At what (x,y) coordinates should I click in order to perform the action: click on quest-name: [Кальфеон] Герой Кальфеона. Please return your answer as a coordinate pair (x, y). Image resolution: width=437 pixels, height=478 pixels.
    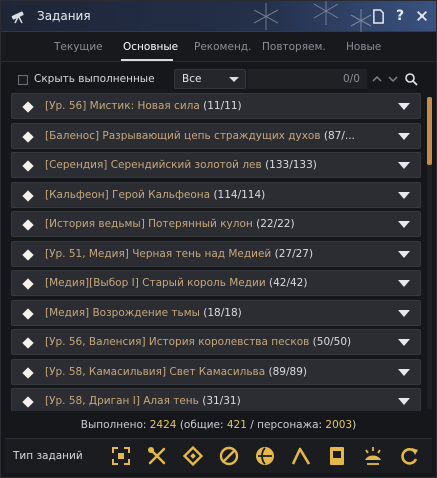
    Looking at the image, I should click on (128, 194).